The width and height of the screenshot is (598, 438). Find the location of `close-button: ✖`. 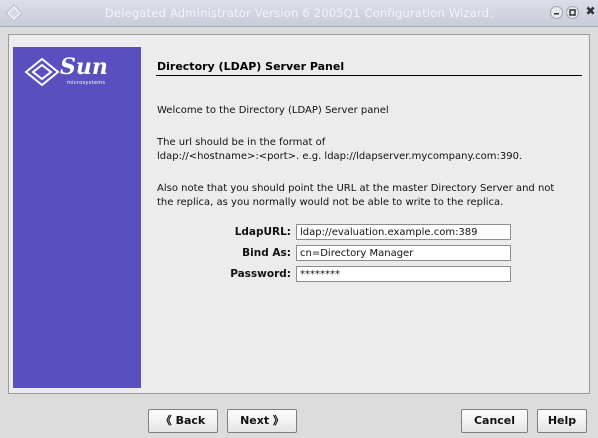

close-button: ✖ is located at coordinates (590, 11).